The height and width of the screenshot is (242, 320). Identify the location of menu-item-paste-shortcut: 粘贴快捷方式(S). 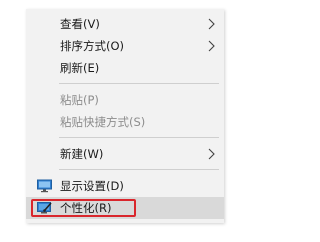
(125, 122).